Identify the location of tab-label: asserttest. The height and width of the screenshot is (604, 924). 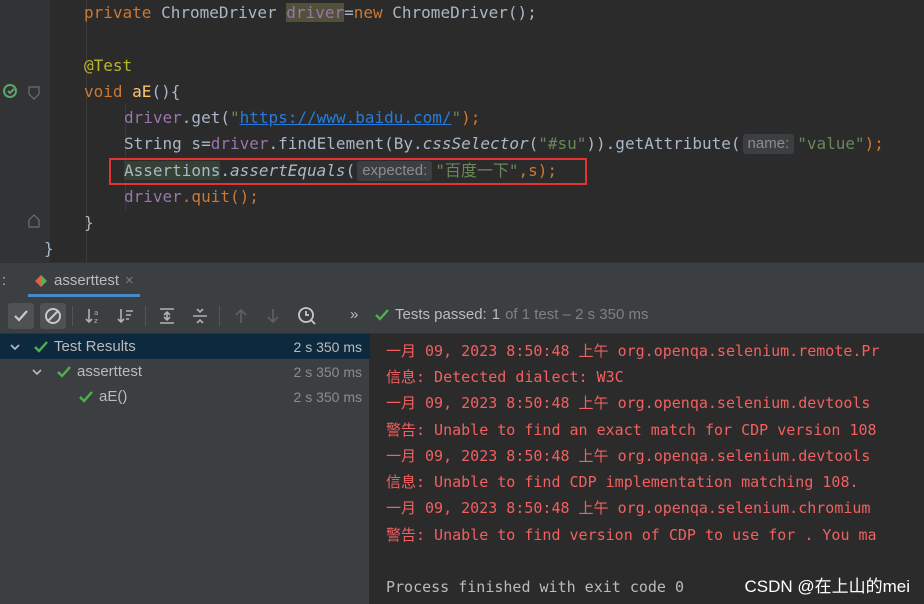
(87, 280).